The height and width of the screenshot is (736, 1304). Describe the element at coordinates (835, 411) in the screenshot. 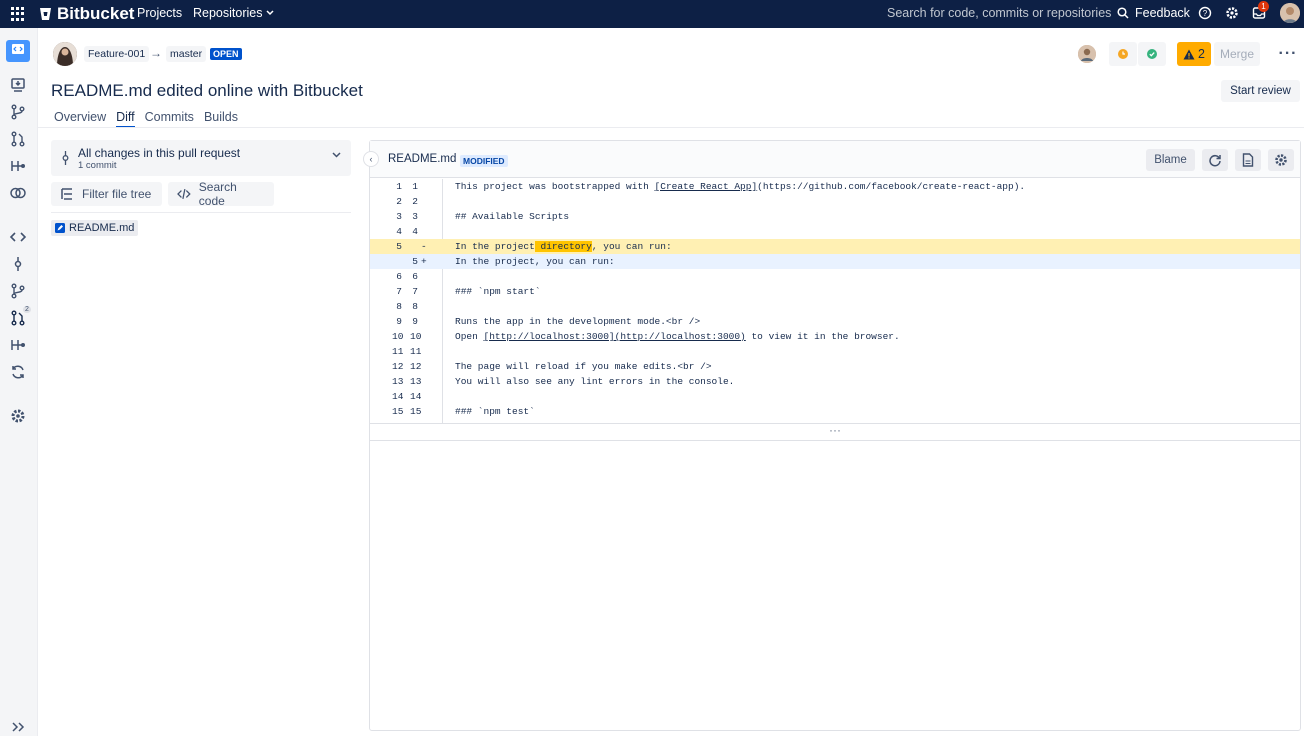

I see `diff-line: 15 15 ### `npm test`` at that location.